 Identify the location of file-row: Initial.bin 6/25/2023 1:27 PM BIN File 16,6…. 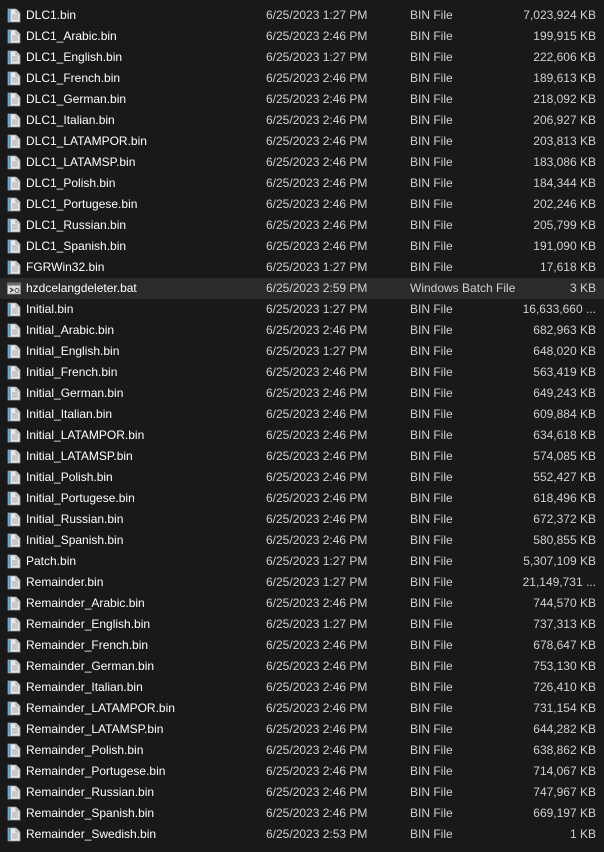
(302, 309).